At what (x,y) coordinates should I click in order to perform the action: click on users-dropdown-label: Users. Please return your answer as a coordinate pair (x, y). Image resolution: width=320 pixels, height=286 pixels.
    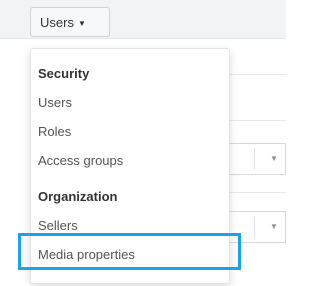
    Looking at the image, I should click on (57, 22).